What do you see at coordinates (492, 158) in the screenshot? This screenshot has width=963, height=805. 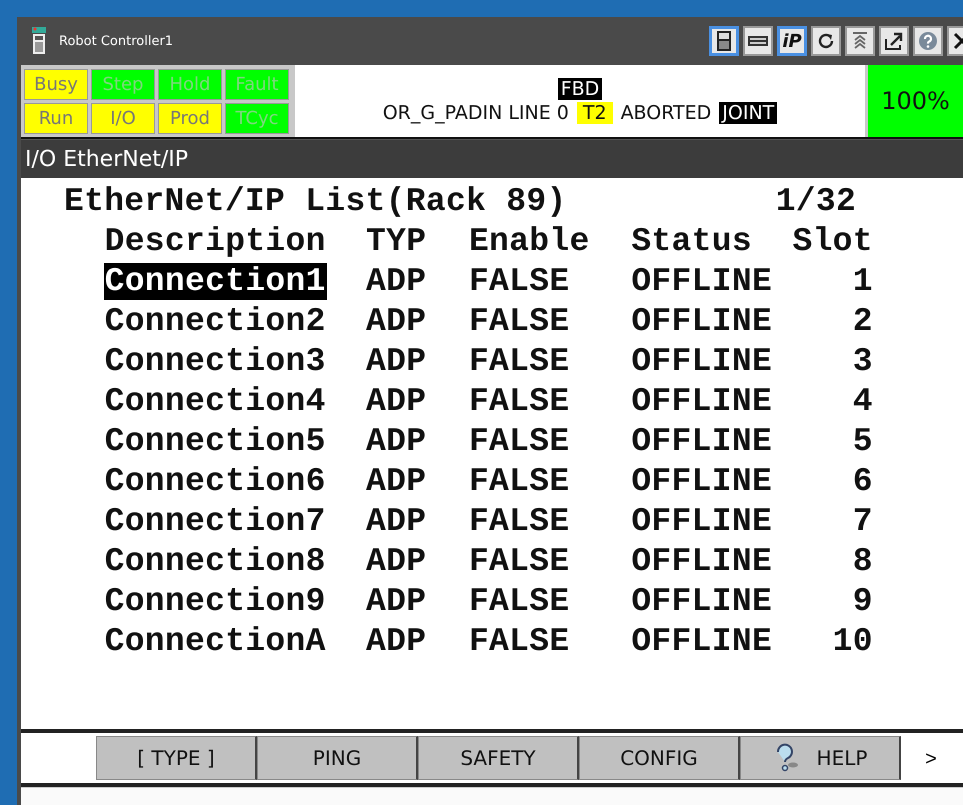 I see `screen-title: I/O EtherNet/IP` at bounding box center [492, 158].